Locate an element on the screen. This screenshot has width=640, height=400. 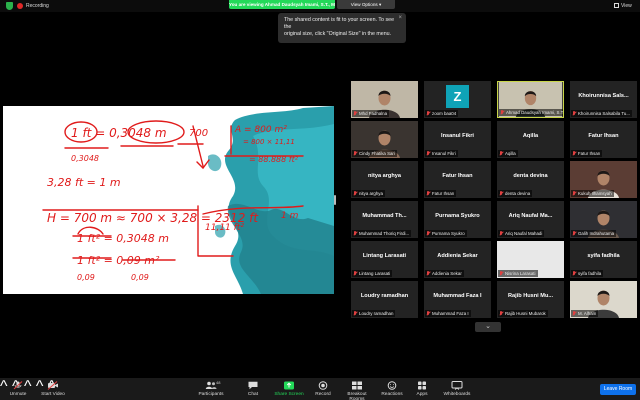
ink-line-2: 0,3048 is located at coordinates (85, 158).